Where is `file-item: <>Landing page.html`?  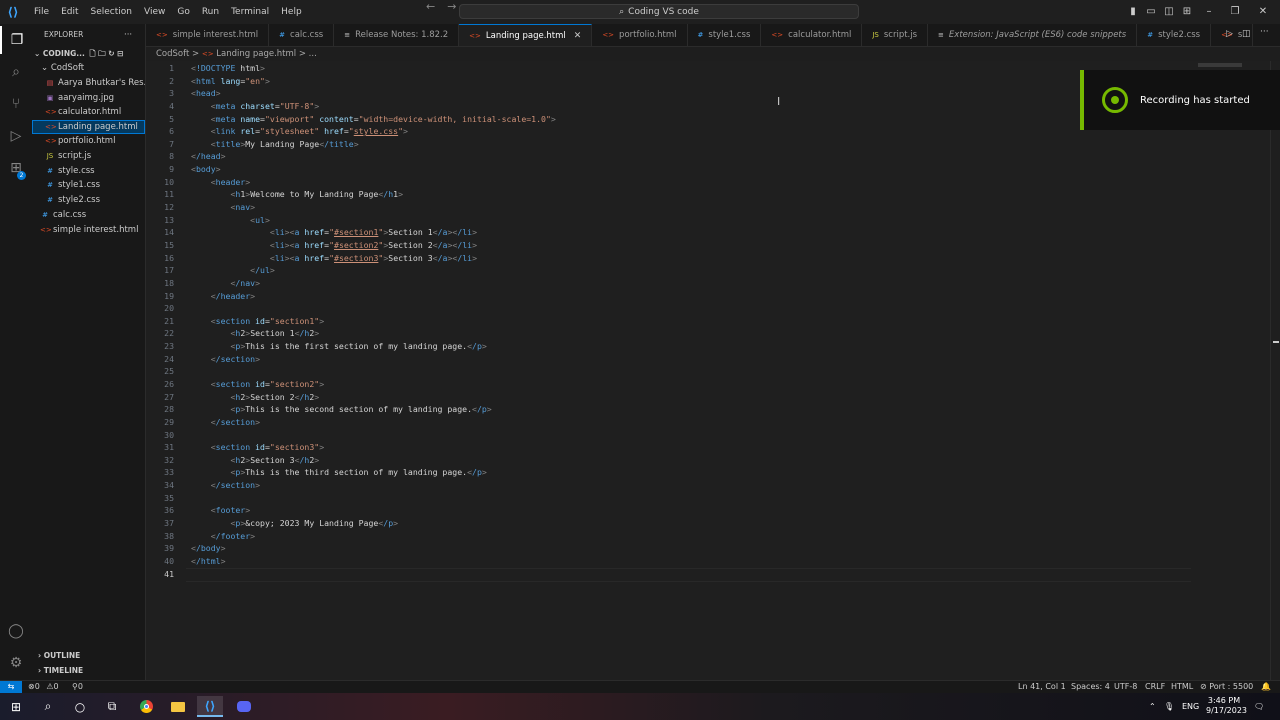
file-item: <>Landing page.html is located at coordinates (88, 126).